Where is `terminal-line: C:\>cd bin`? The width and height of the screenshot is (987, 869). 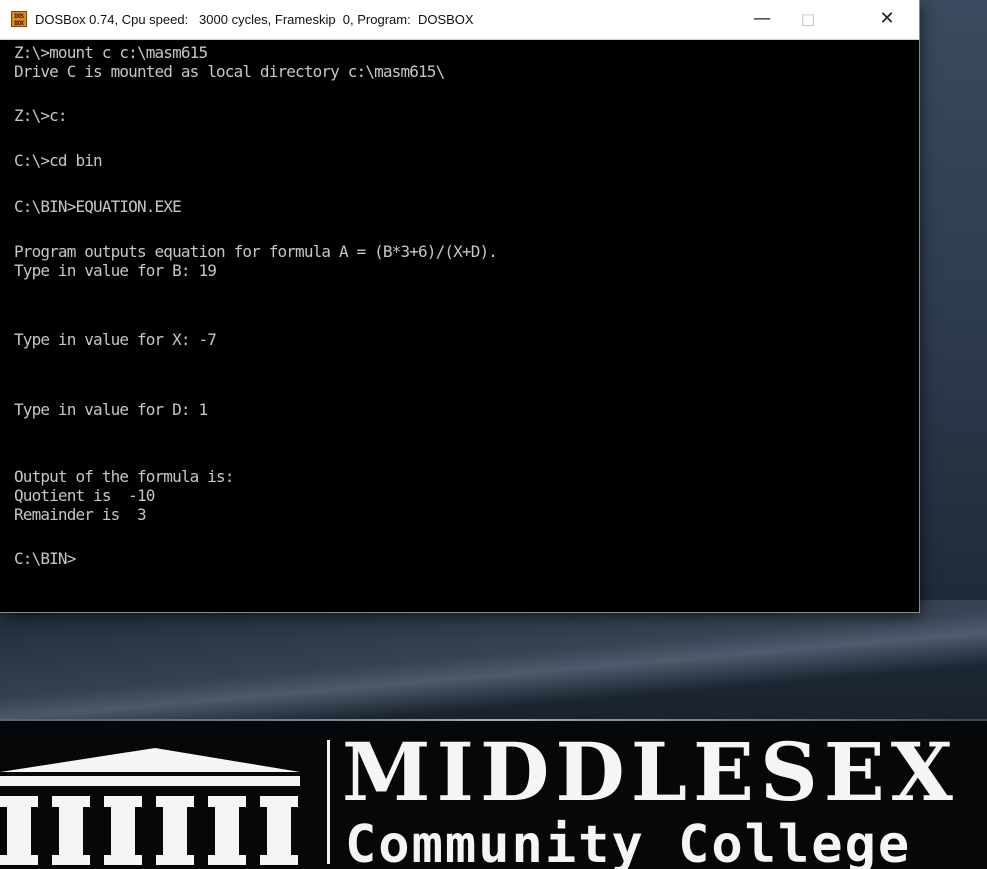 terminal-line: C:\>cd bin is located at coordinates (58, 160).